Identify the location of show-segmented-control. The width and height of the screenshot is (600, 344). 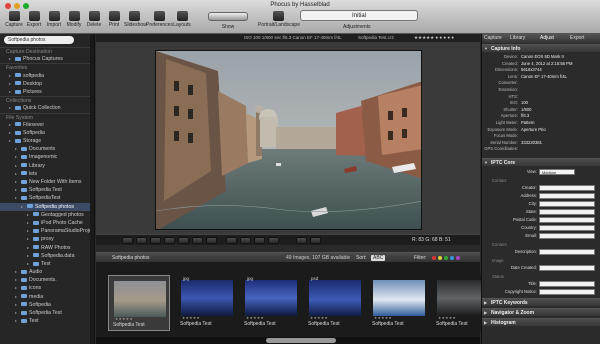
(228, 16).